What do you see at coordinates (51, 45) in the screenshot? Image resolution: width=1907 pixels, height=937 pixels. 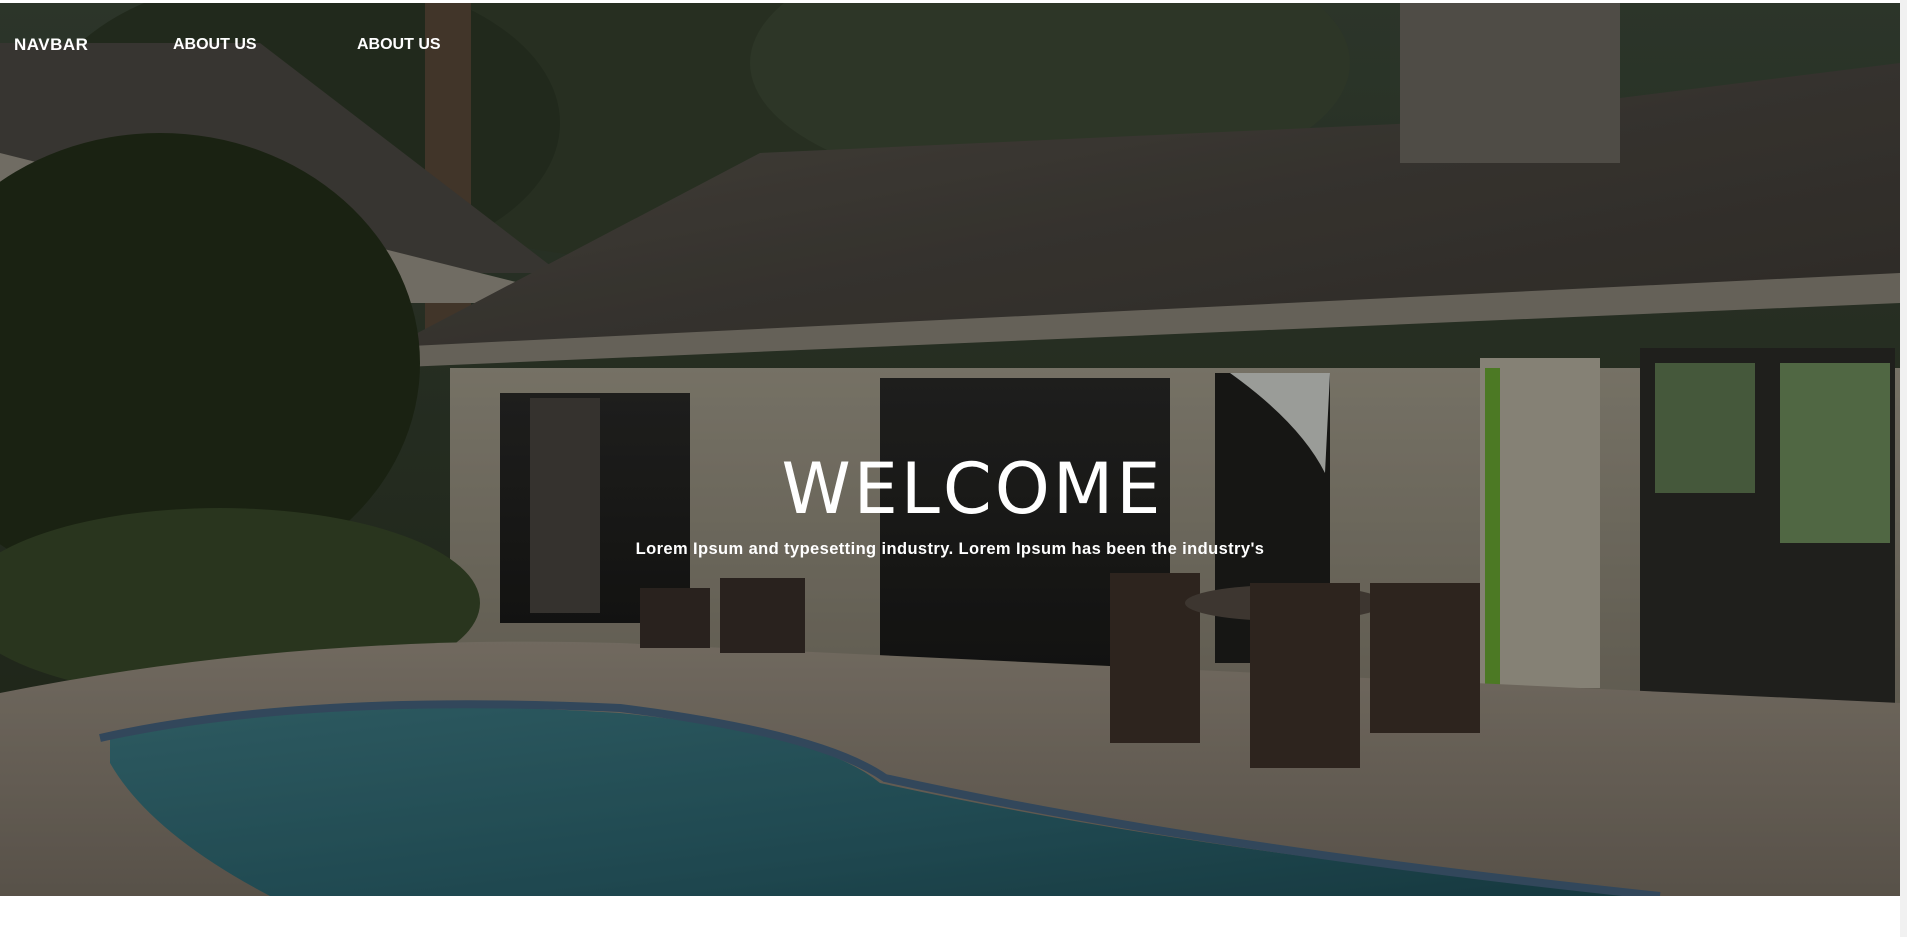 I see `navbar-brand: NAVBAR` at bounding box center [51, 45].